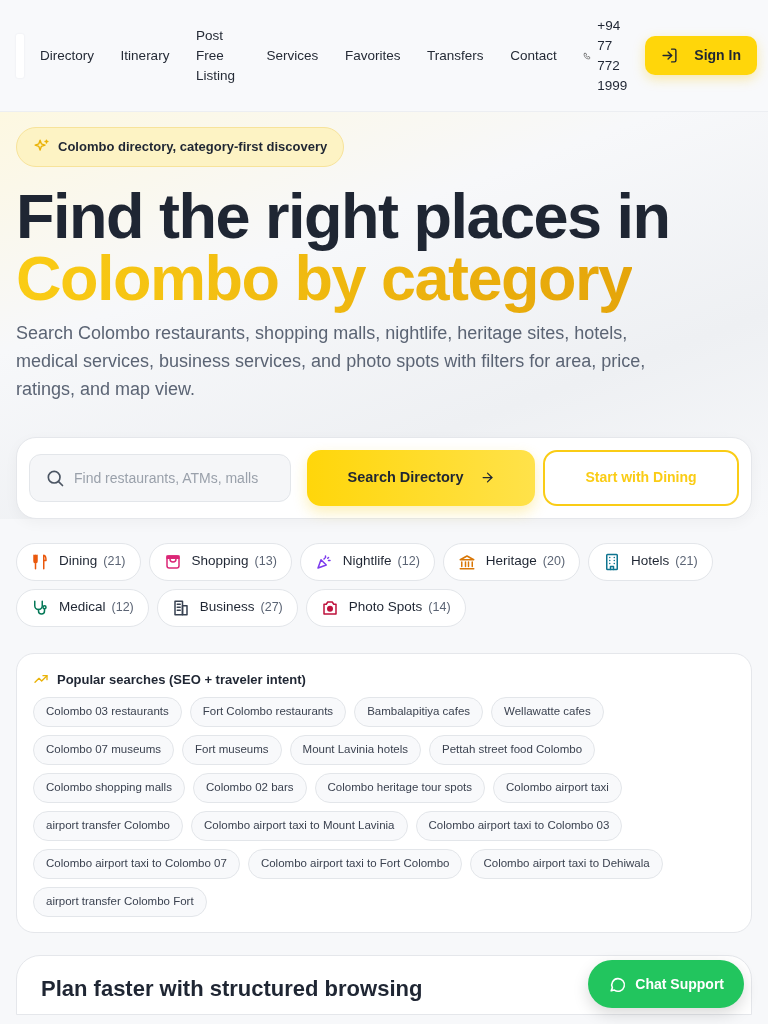 The width and height of the screenshot is (768, 1024). What do you see at coordinates (299, 826) in the screenshot?
I see `search-tag: Colombo airport taxi to Mount Lavinia` at bounding box center [299, 826].